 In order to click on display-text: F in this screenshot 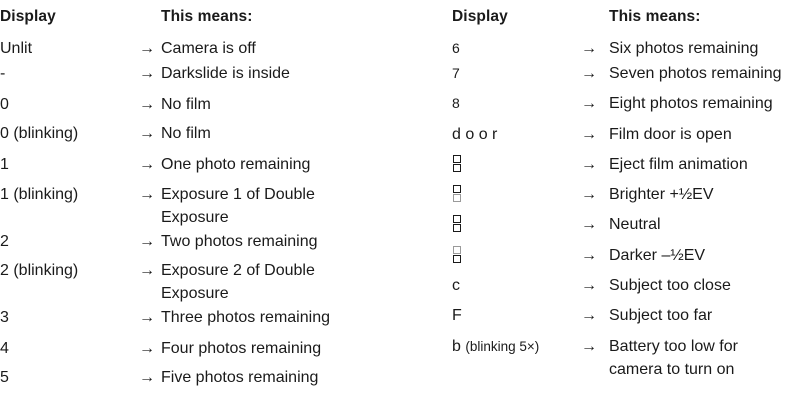, I will do `click(457, 315)`.